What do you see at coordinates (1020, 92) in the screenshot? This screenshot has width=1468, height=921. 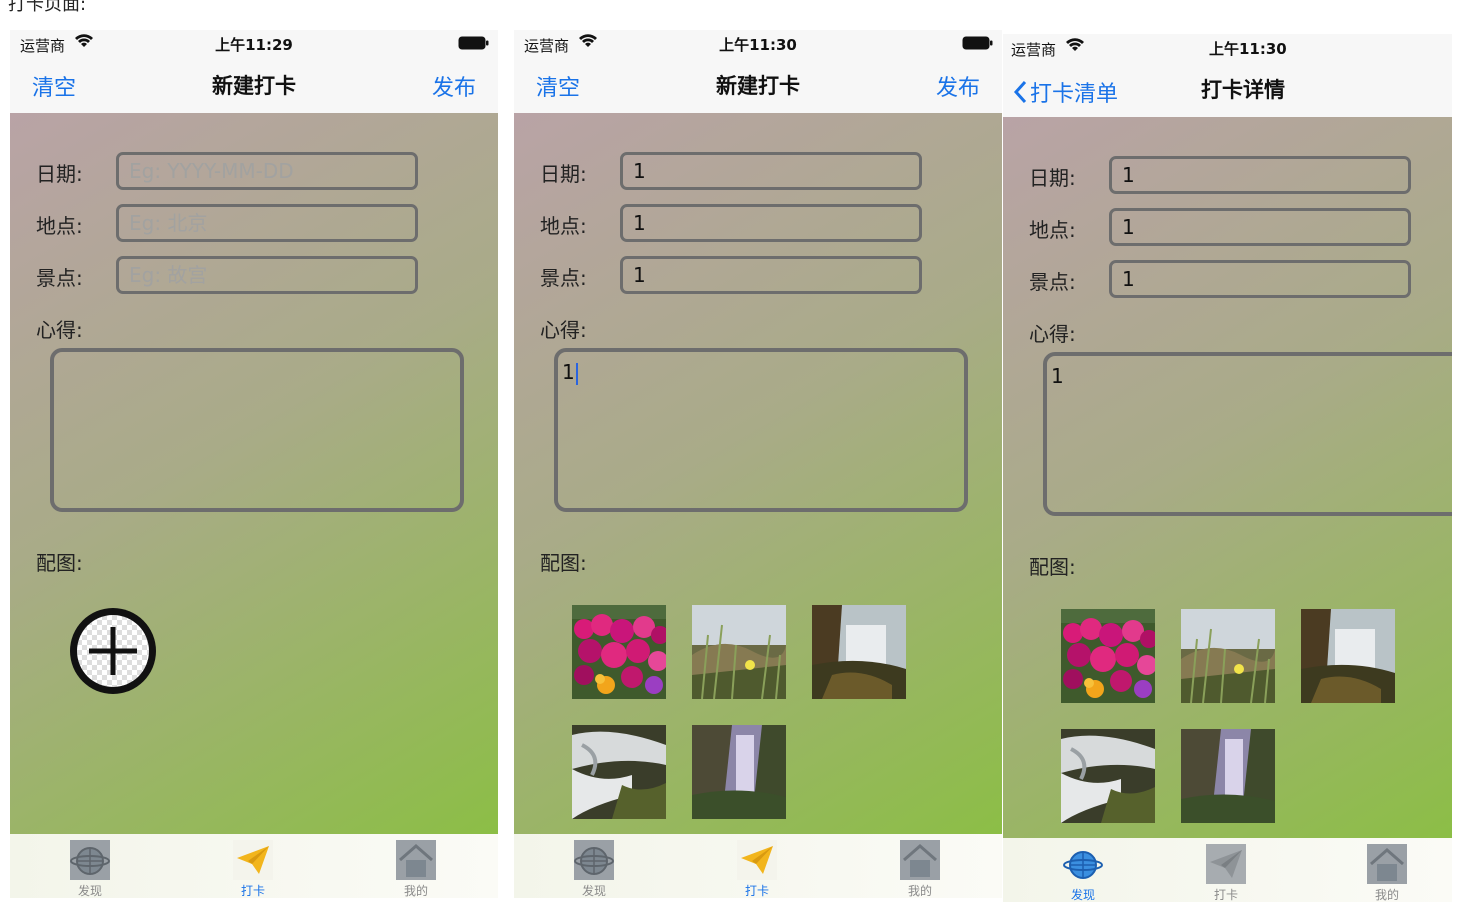 I see `chevron-left-icon` at bounding box center [1020, 92].